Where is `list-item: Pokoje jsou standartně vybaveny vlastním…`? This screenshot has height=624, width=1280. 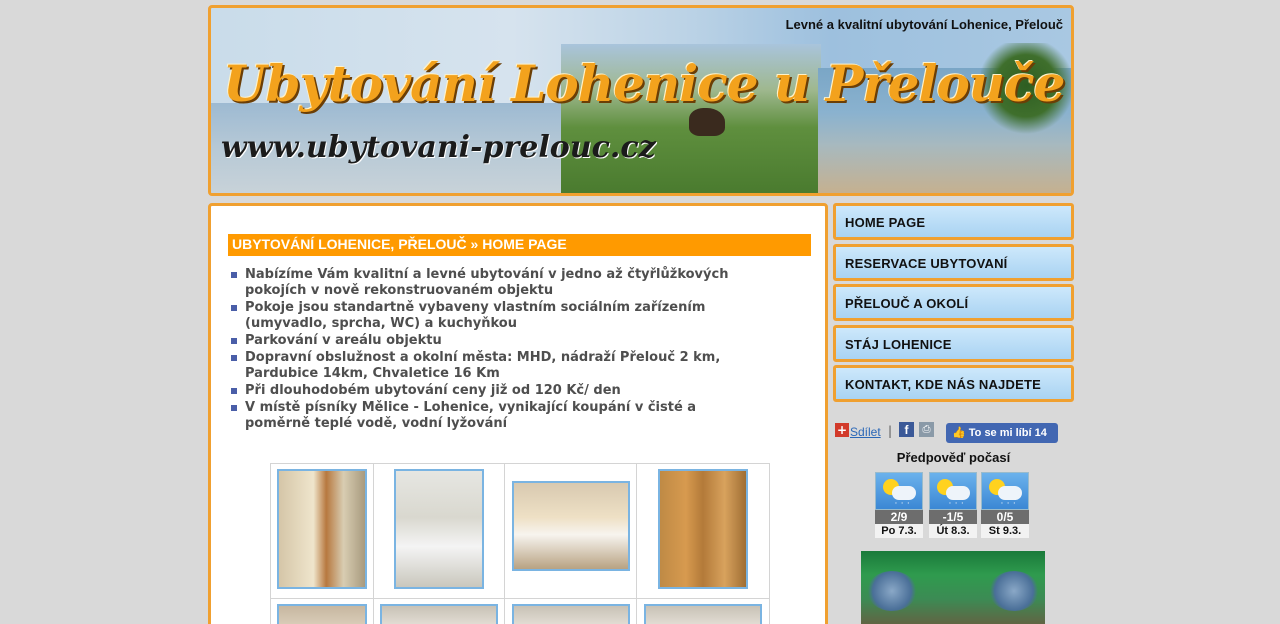 list-item: Pokoje jsou standartně vybaveny vlastním… is located at coordinates (493, 316).